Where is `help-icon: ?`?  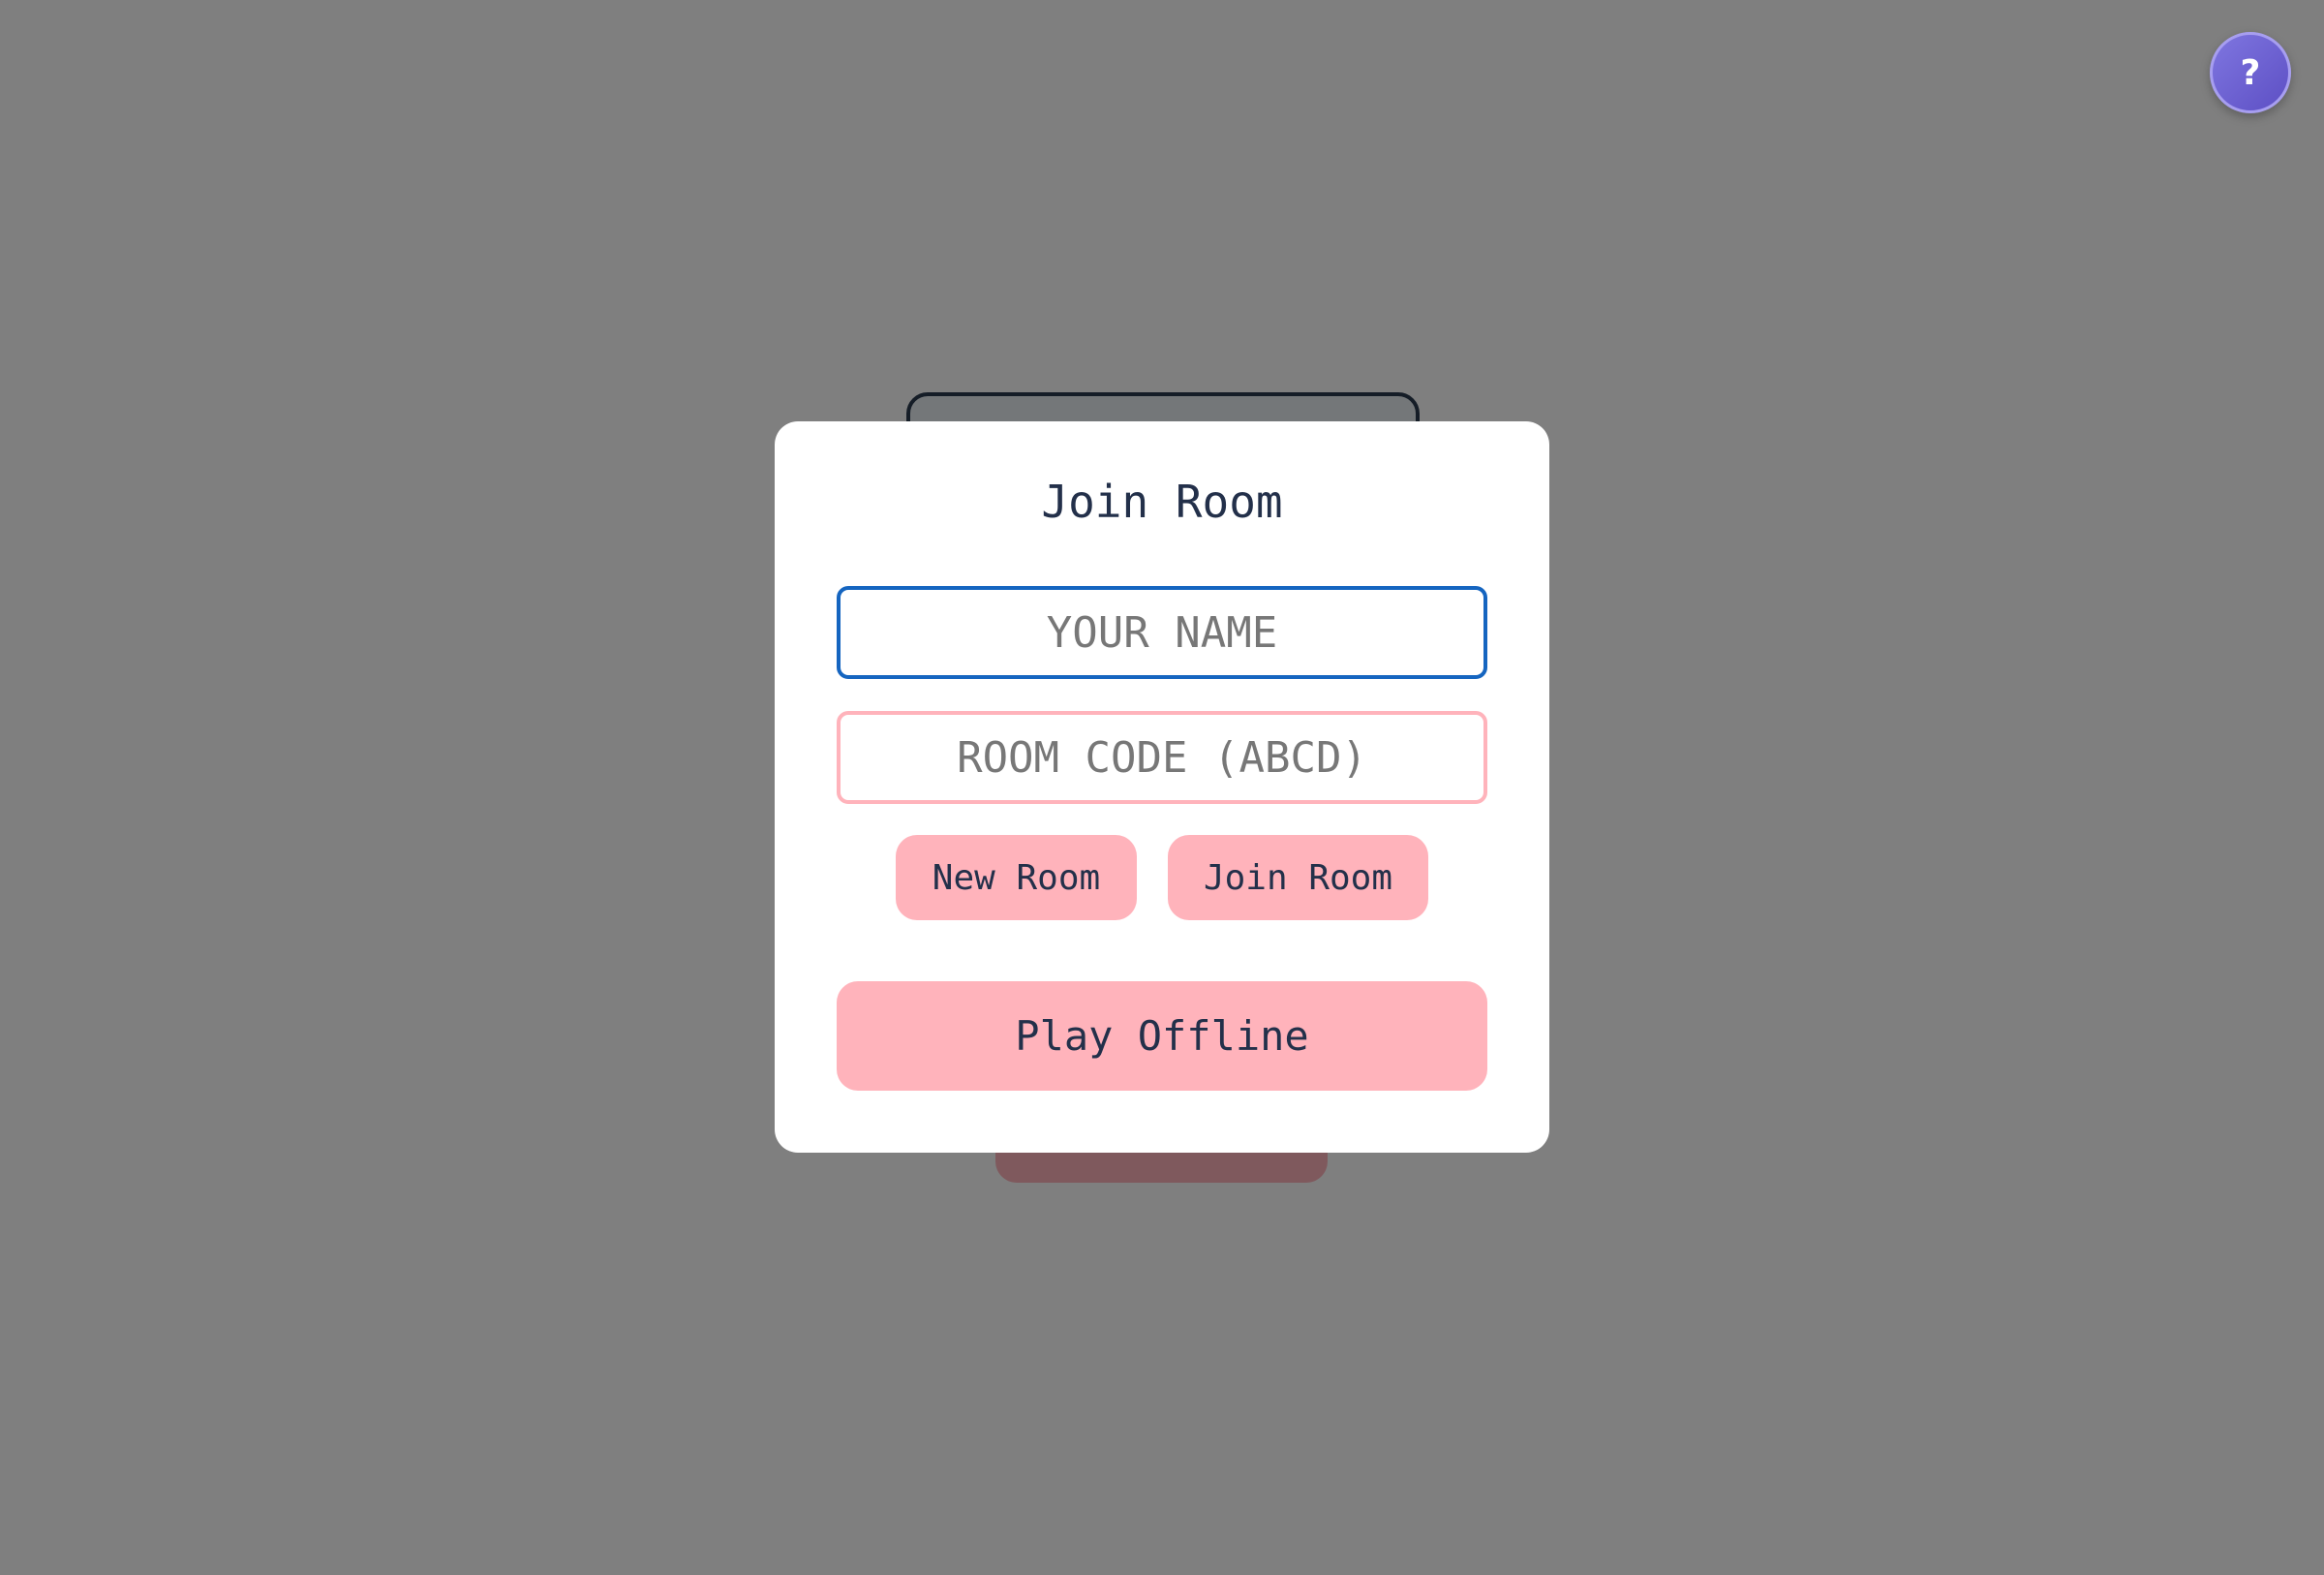 help-icon: ? is located at coordinates (2250, 72).